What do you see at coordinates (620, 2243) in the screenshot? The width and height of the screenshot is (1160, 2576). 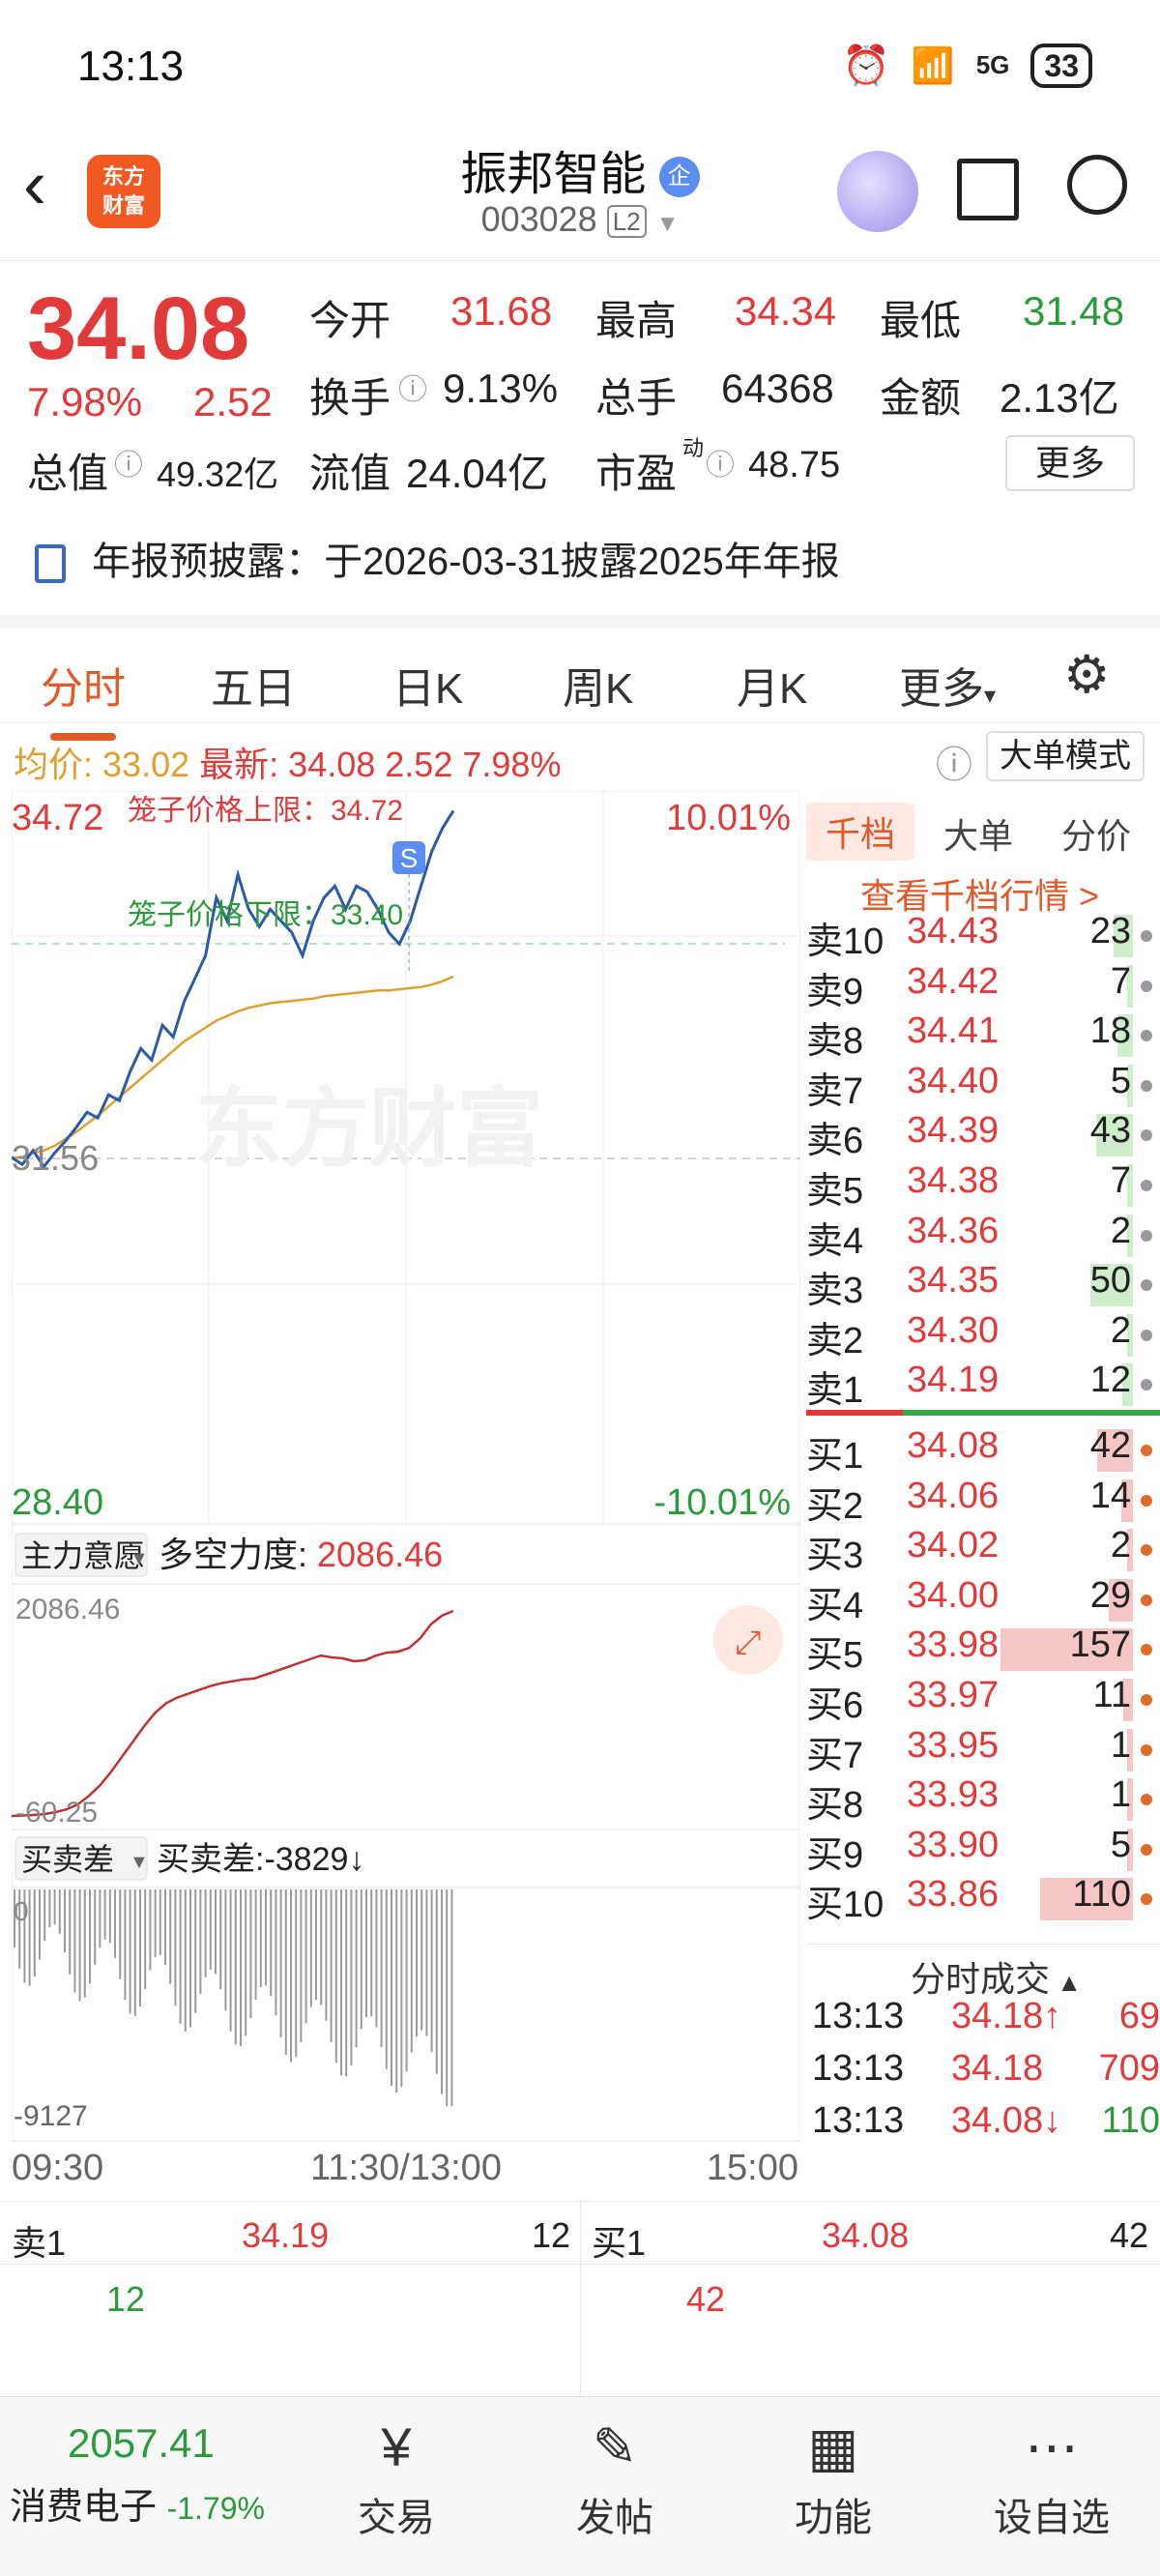 I see `l1-bid-label: 买1` at bounding box center [620, 2243].